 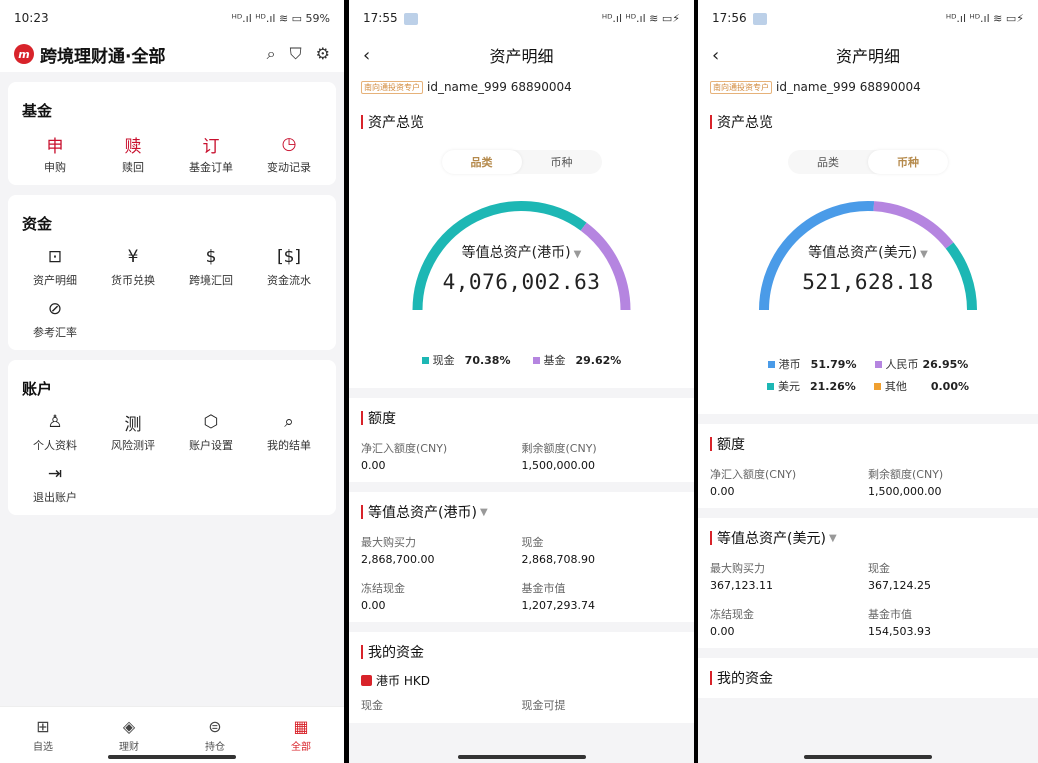 I want to click on cash-card: 资金 ⊡ 资产明细 ¥ 货币兑换 $ 跨境汇回 [$] 资金流水 ⊘ 参考汇率, so click(x=172, y=272).